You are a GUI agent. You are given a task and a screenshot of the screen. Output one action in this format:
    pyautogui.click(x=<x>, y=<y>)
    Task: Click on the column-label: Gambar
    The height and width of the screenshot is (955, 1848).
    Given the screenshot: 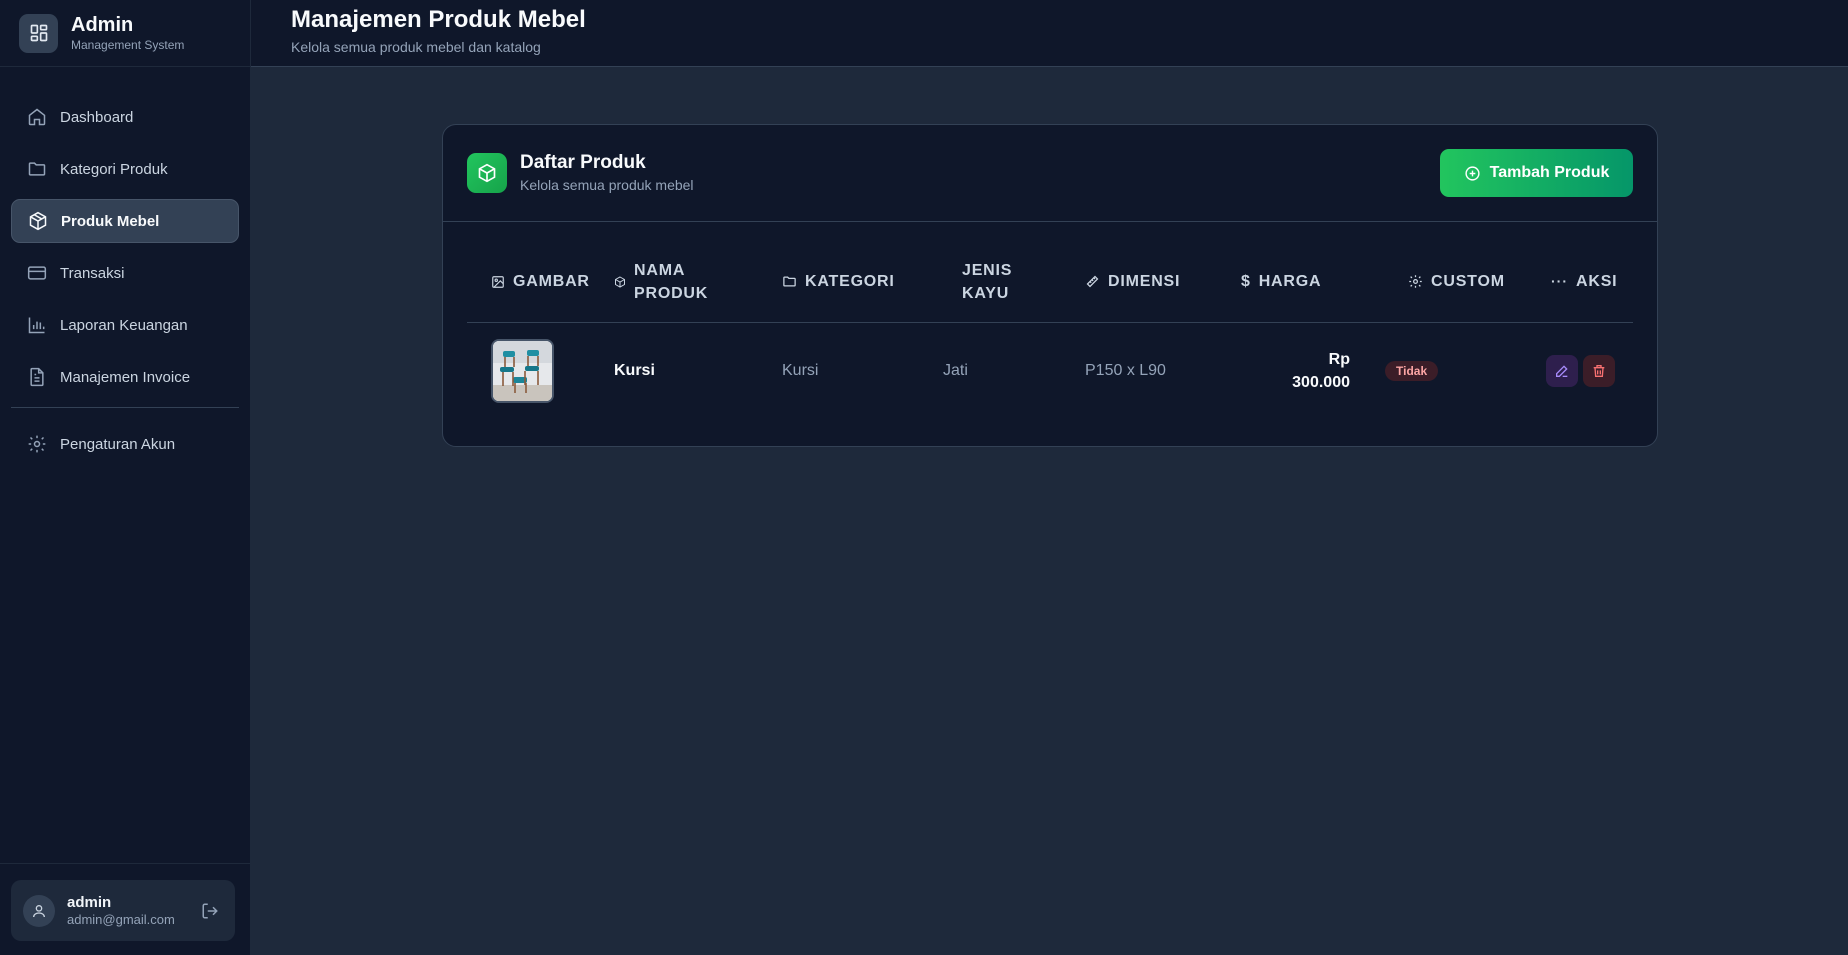 What is the action you would take?
    pyautogui.click(x=551, y=282)
    